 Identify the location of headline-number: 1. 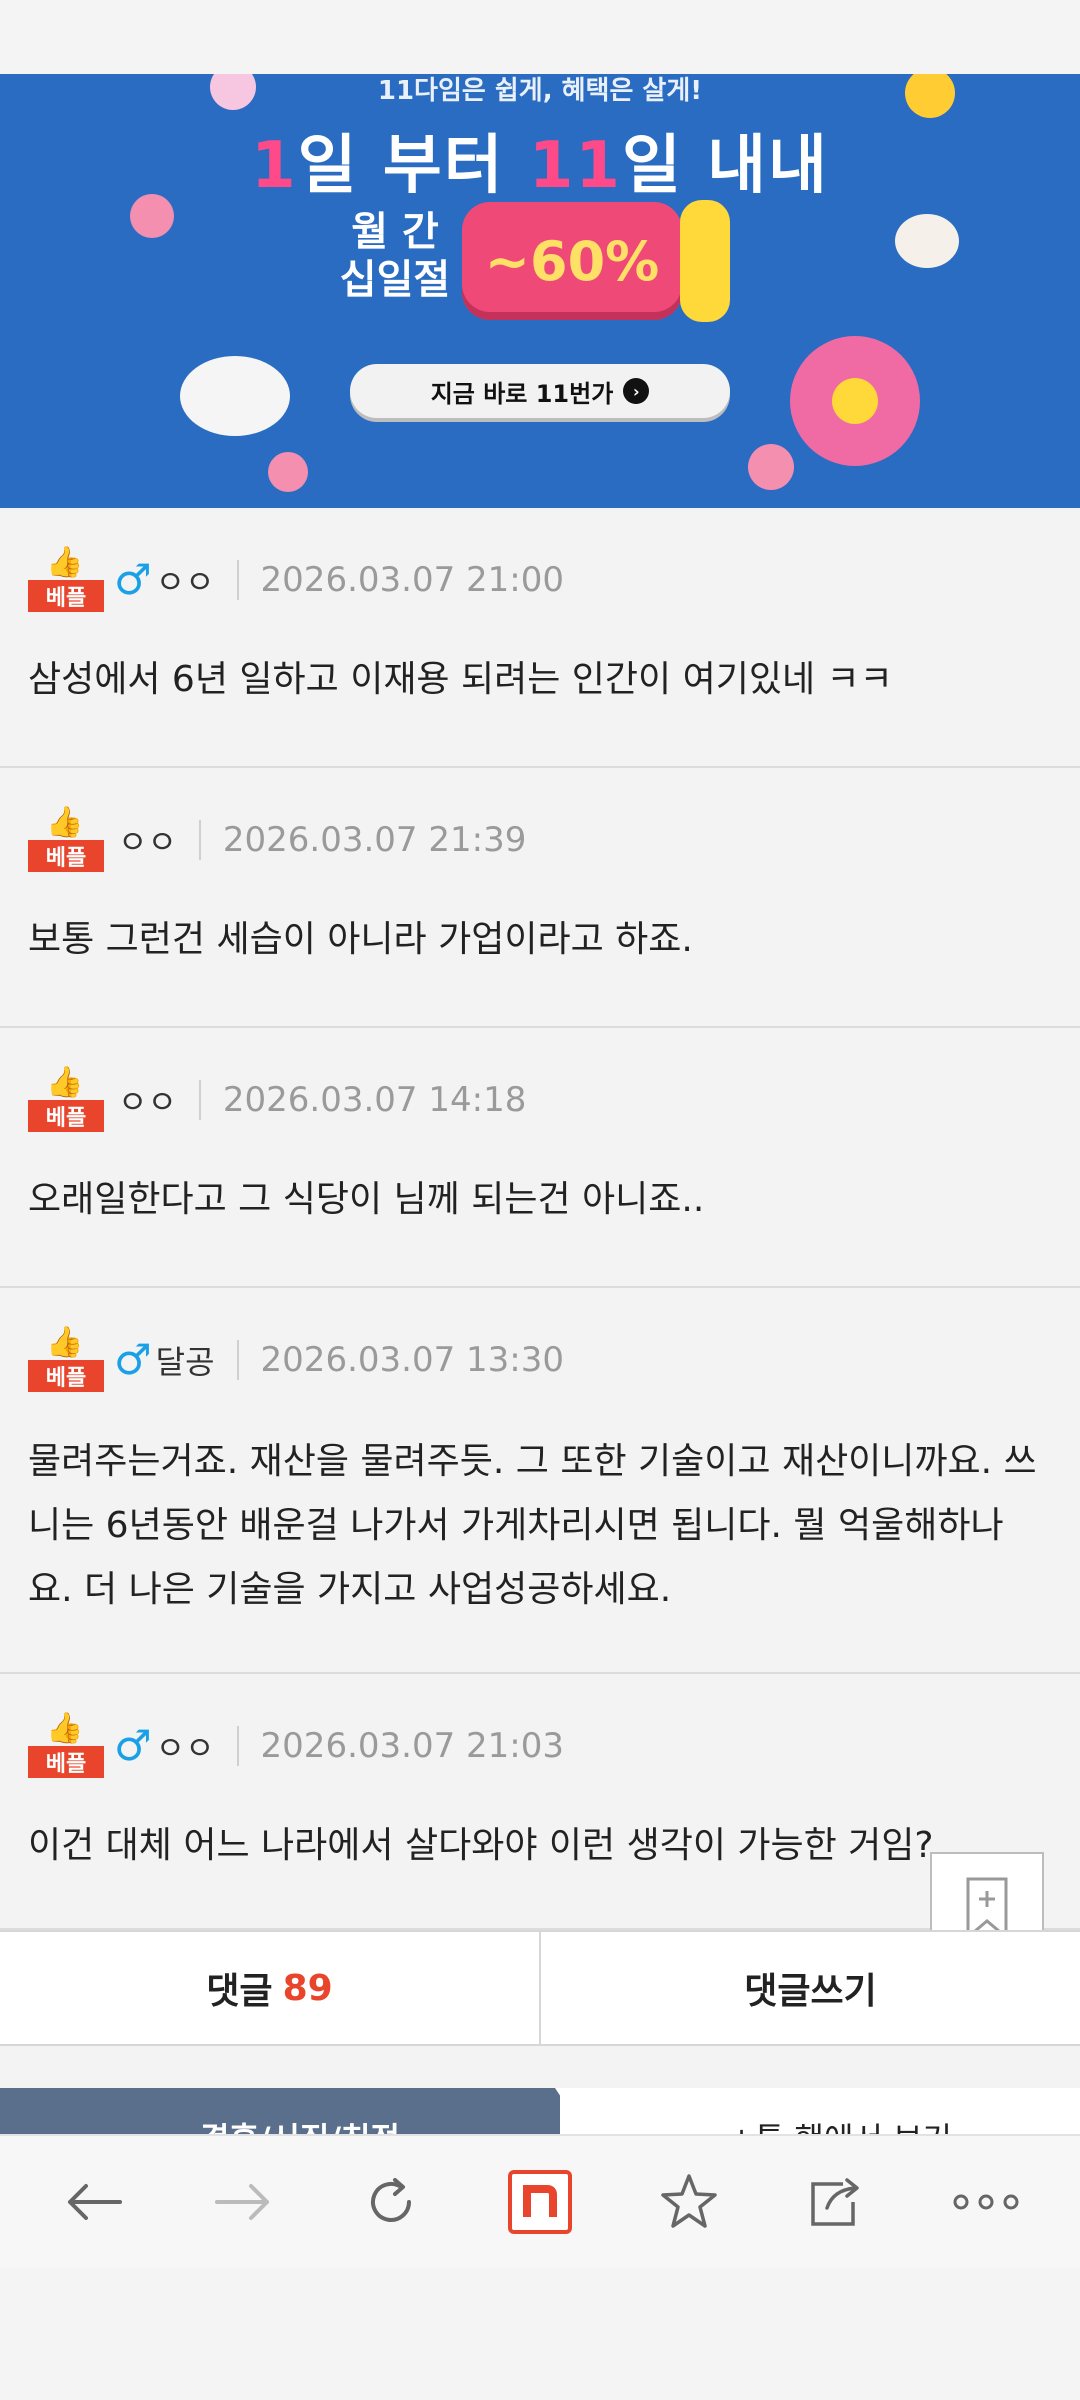
(274, 166).